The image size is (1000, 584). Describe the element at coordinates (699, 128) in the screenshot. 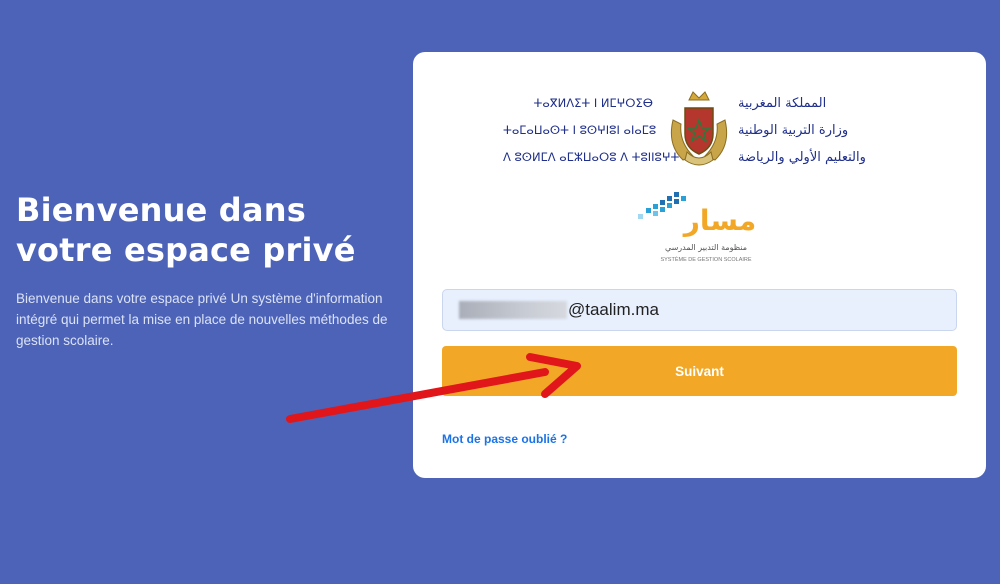

I see `coat-of-arms-icon` at that location.